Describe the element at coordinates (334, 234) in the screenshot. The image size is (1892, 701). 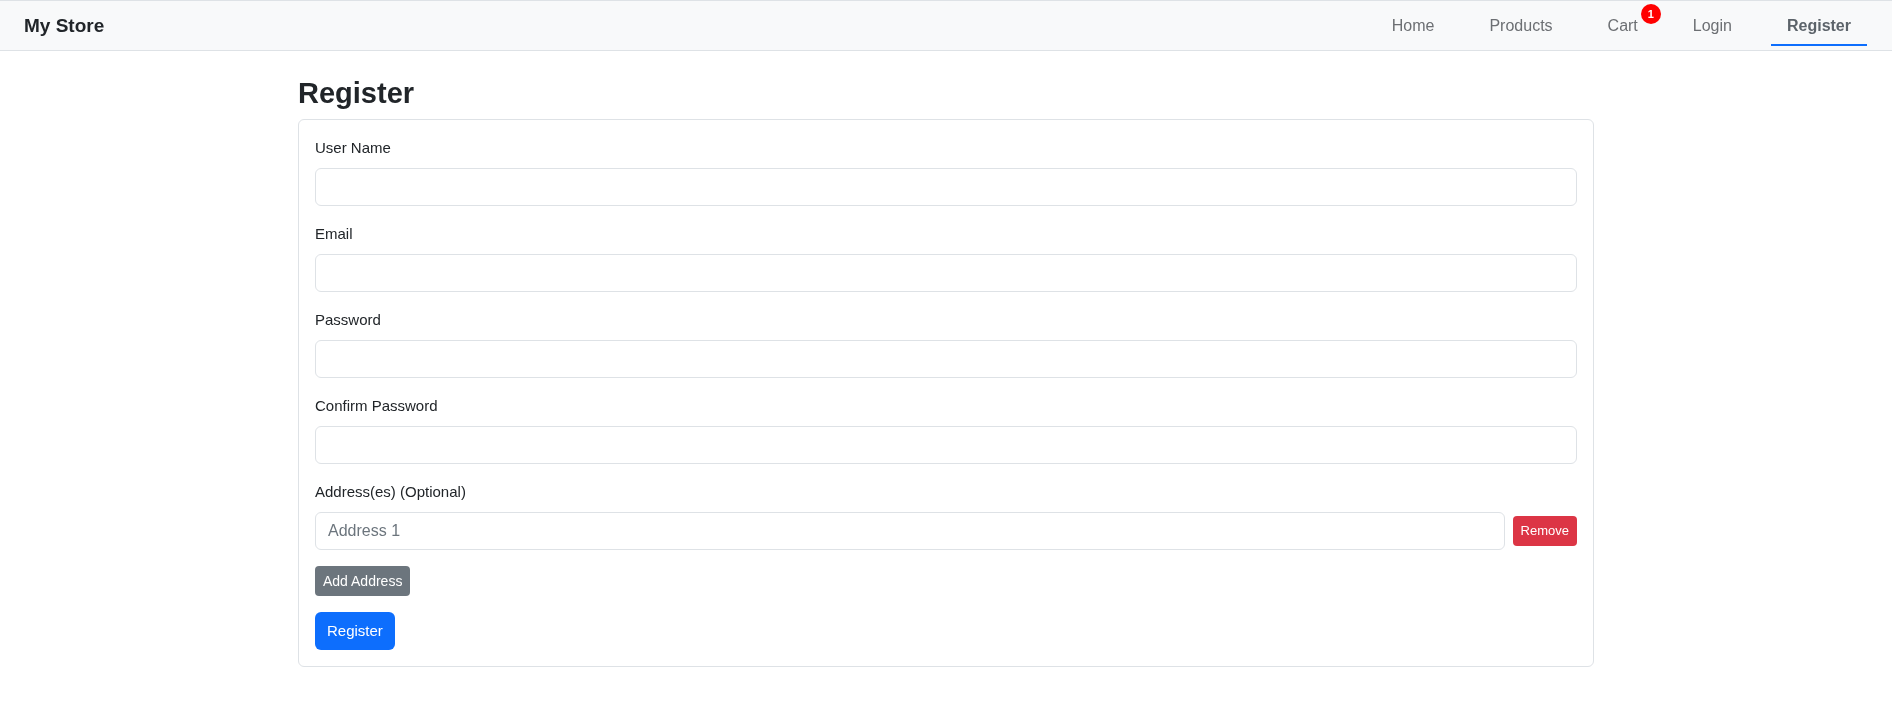
I see `field-label: Email` at that location.